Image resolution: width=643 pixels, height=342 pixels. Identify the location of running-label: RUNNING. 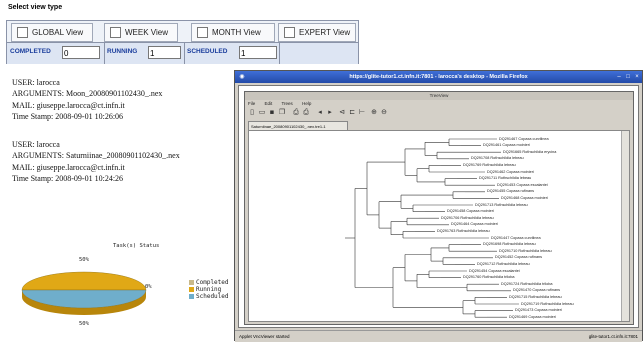
(122, 51).